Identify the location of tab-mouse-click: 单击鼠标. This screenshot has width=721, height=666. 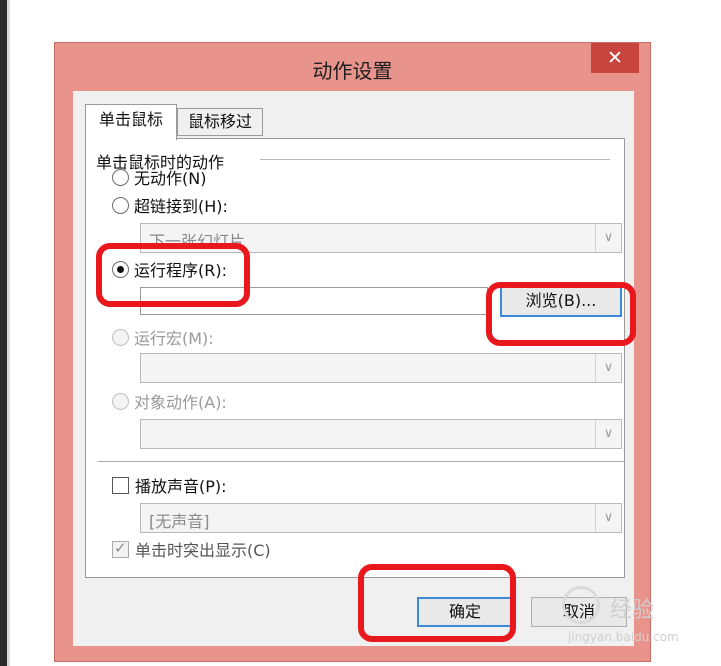
(131, 122).